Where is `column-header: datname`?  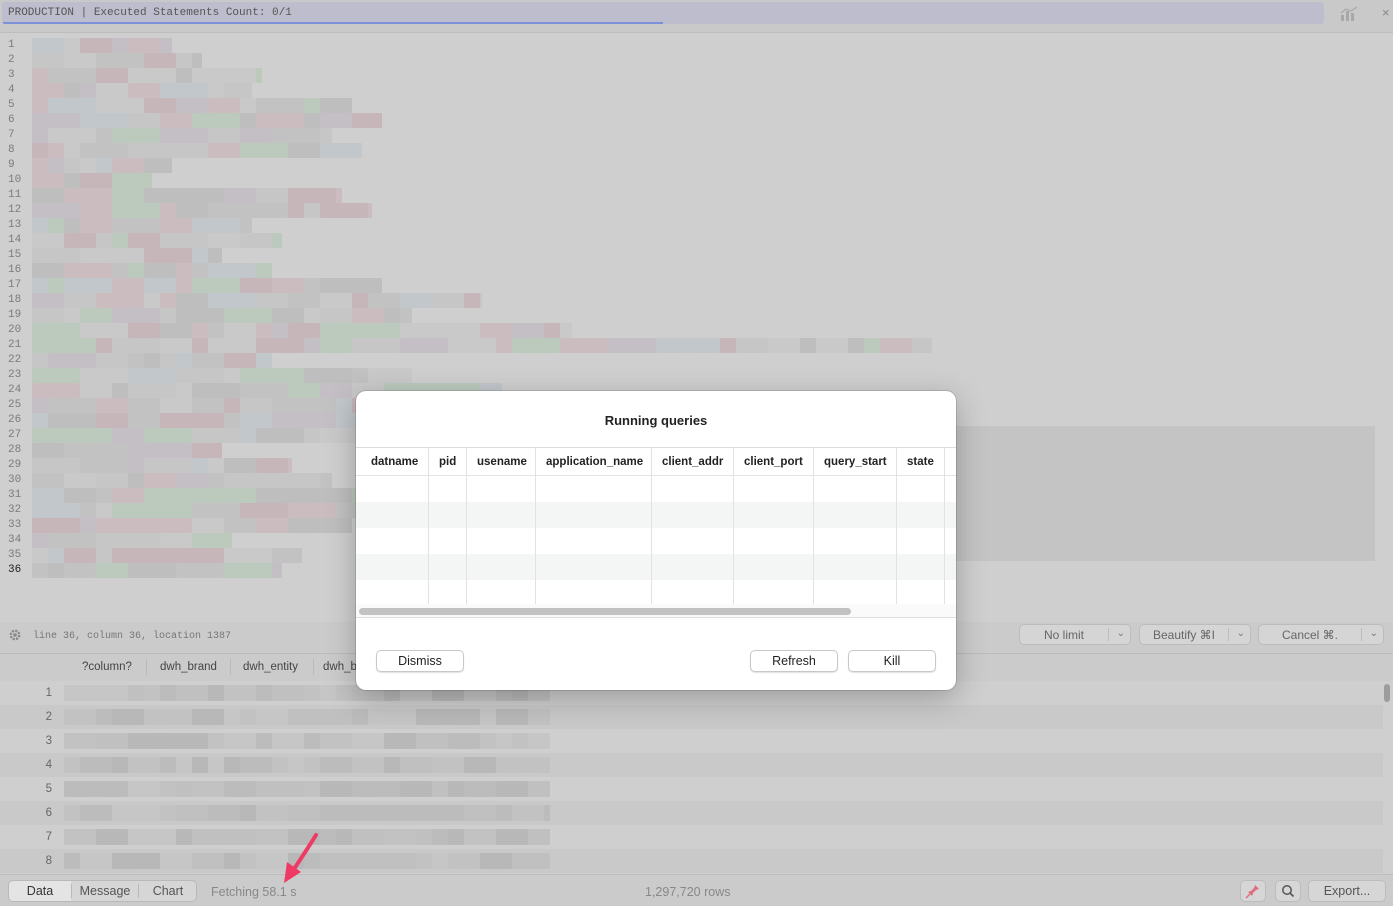 column-header: datname is located at coordinates (394, 462).